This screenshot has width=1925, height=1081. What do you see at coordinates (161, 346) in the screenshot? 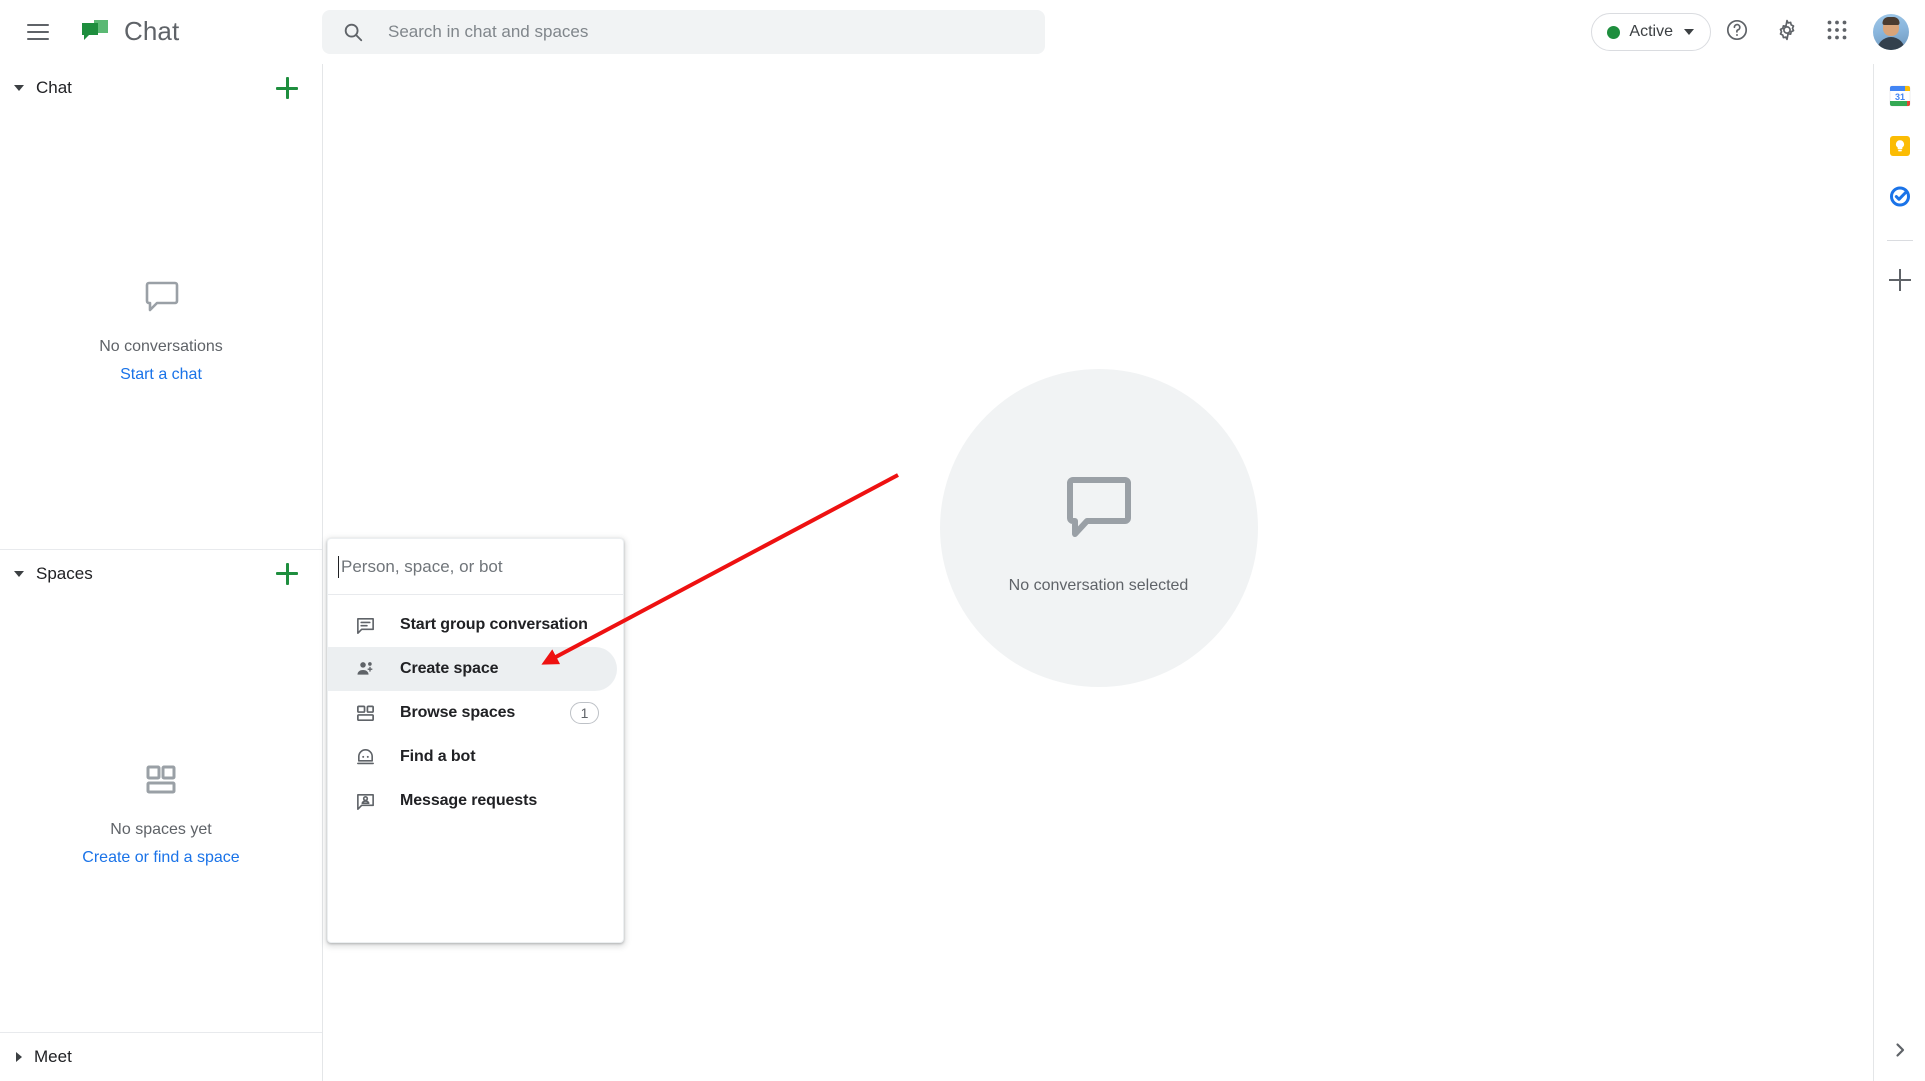
I see `chat-empty-title: No conversations` at bounding box center [161, 346].